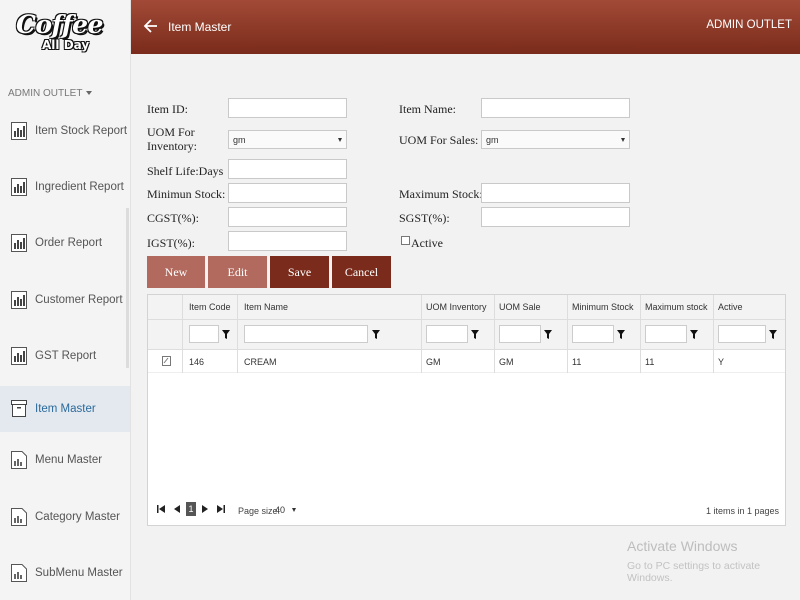 Image resolution: width=800 pixels, height=600 pixels. Describe the element at coordinates (299, 272) in the screenshot. I see `save-button: Save` at that location.